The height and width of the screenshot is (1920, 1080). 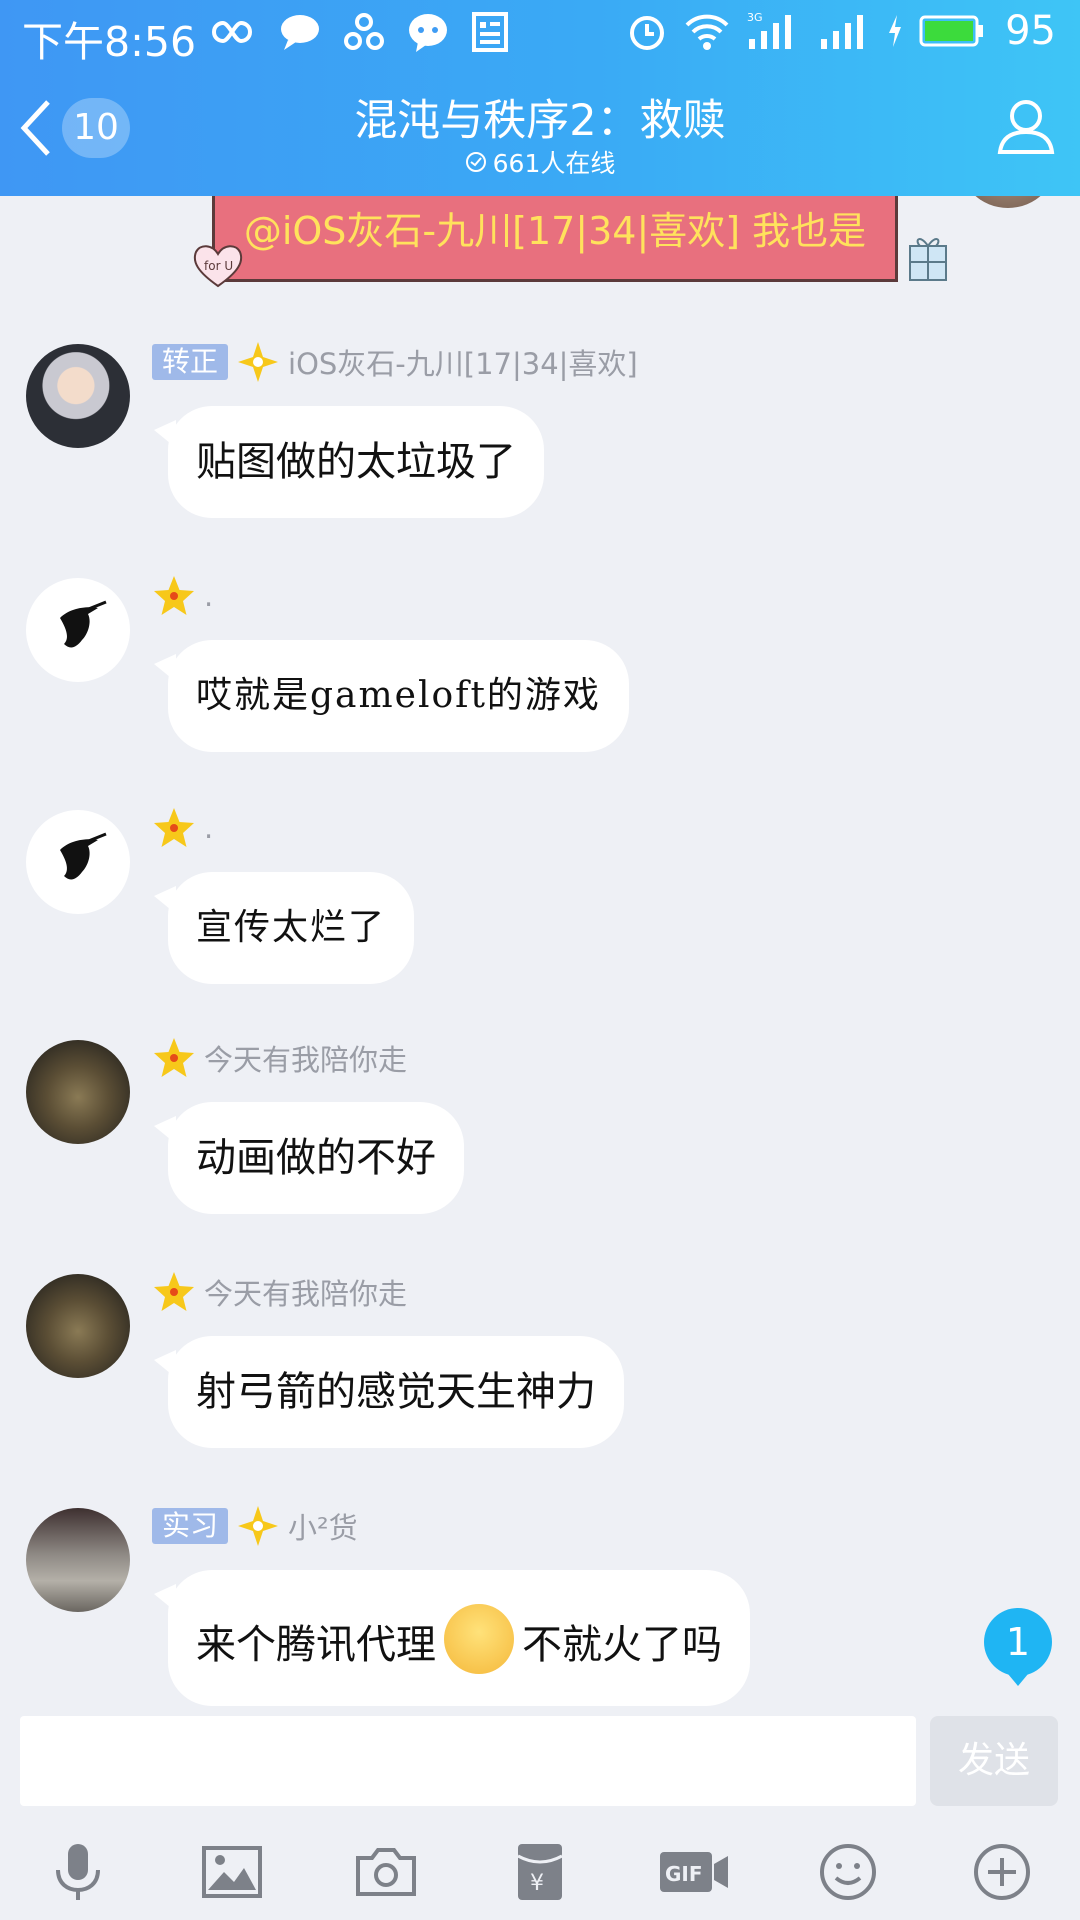 I want to click on message-bubble: 射弓箭的感觉天生神力, so click(x=389, y=1392).